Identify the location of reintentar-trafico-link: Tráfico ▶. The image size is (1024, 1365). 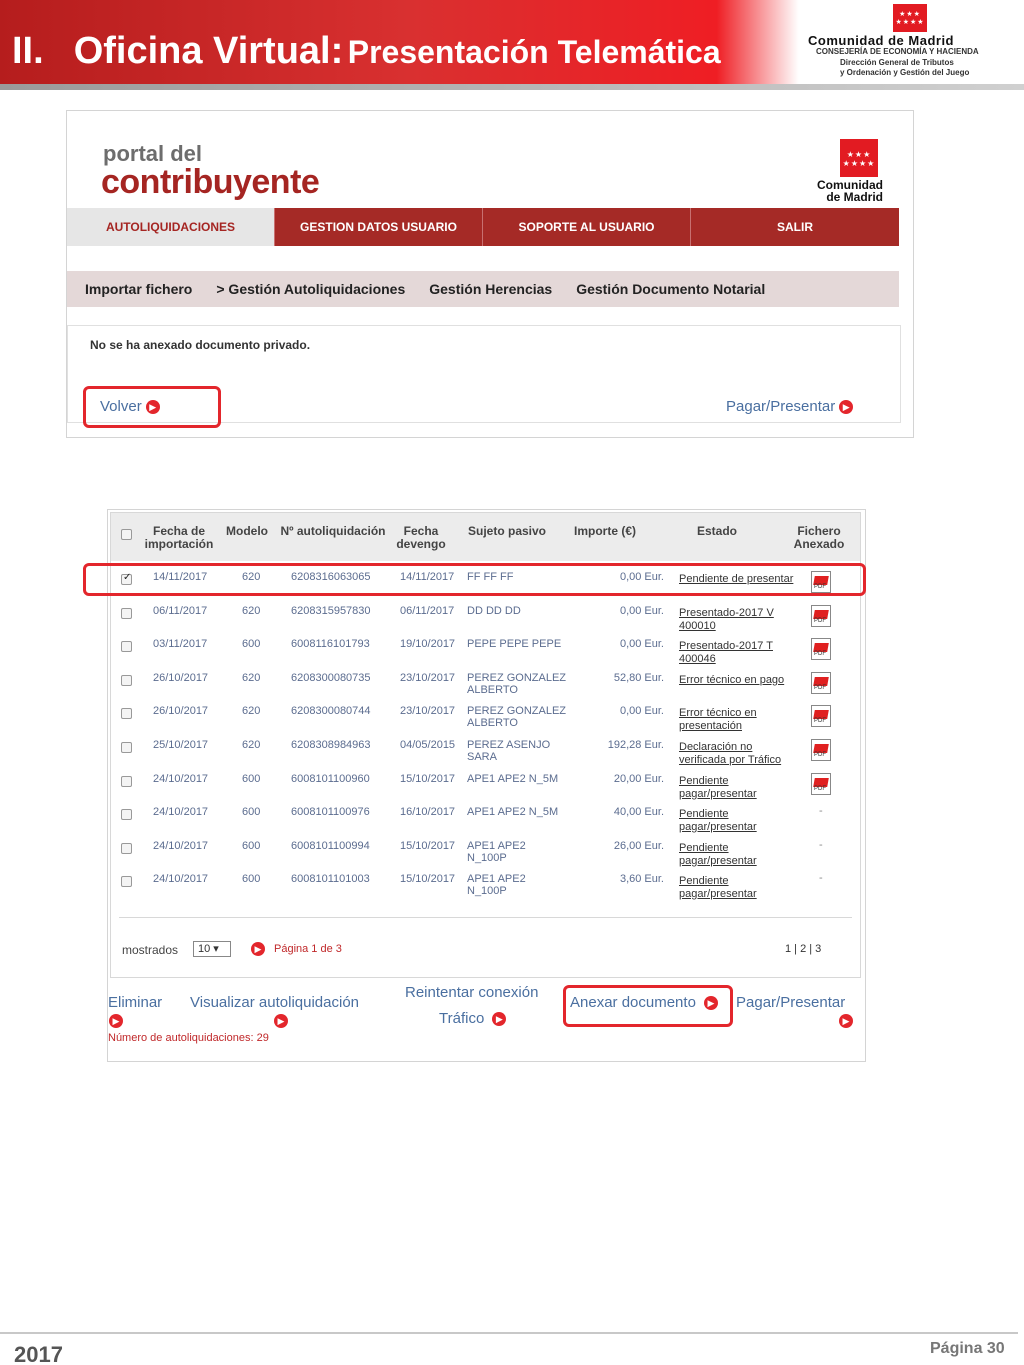
(473, 1018).